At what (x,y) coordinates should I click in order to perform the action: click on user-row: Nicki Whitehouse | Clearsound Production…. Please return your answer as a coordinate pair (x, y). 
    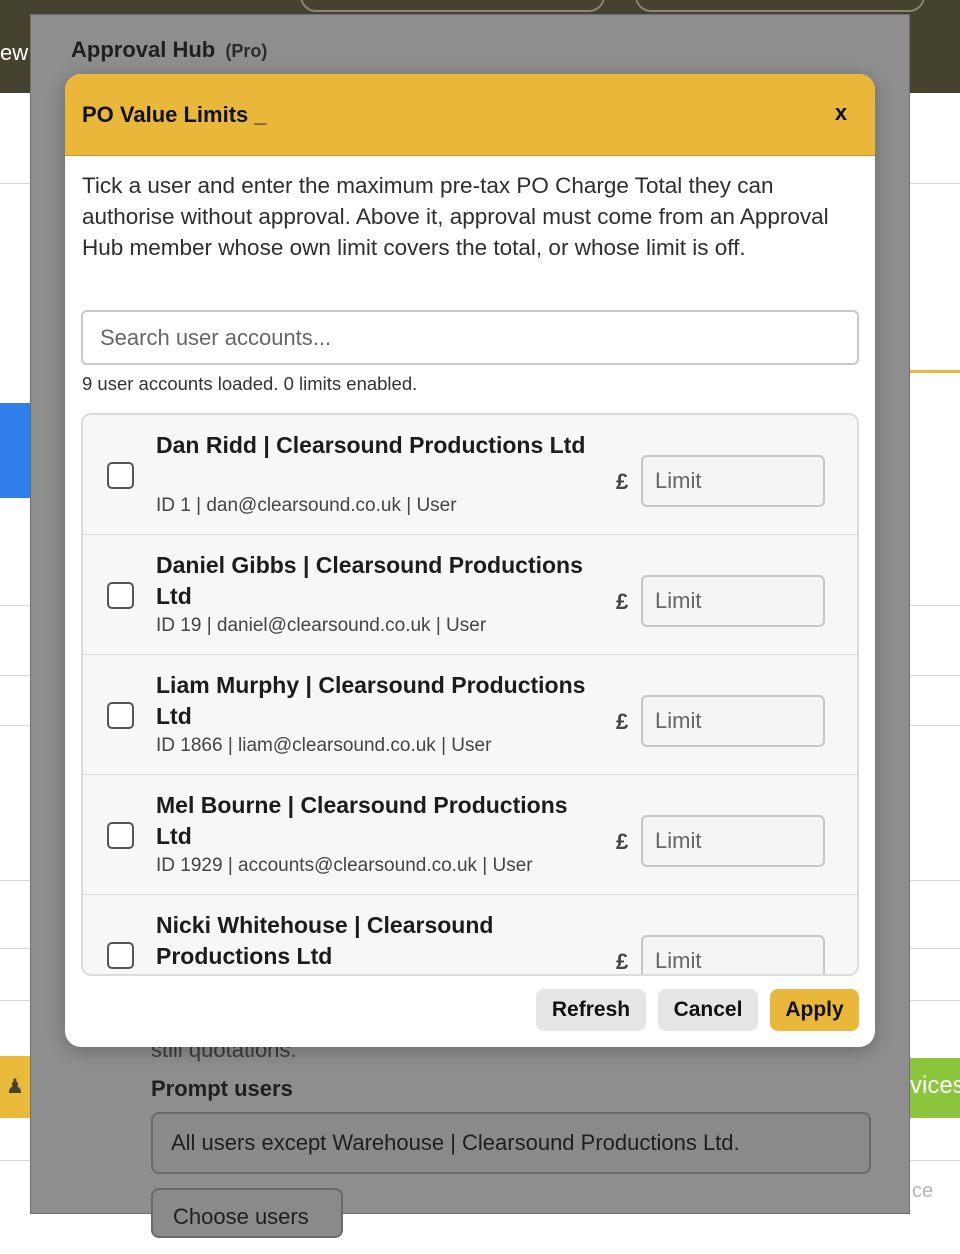
    Looking at the image, I should click on (470, 934).